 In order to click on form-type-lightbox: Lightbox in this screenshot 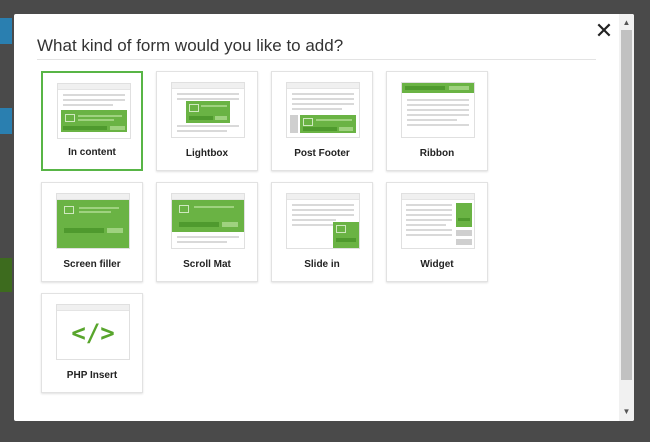, I will do `click(207, 121)`.